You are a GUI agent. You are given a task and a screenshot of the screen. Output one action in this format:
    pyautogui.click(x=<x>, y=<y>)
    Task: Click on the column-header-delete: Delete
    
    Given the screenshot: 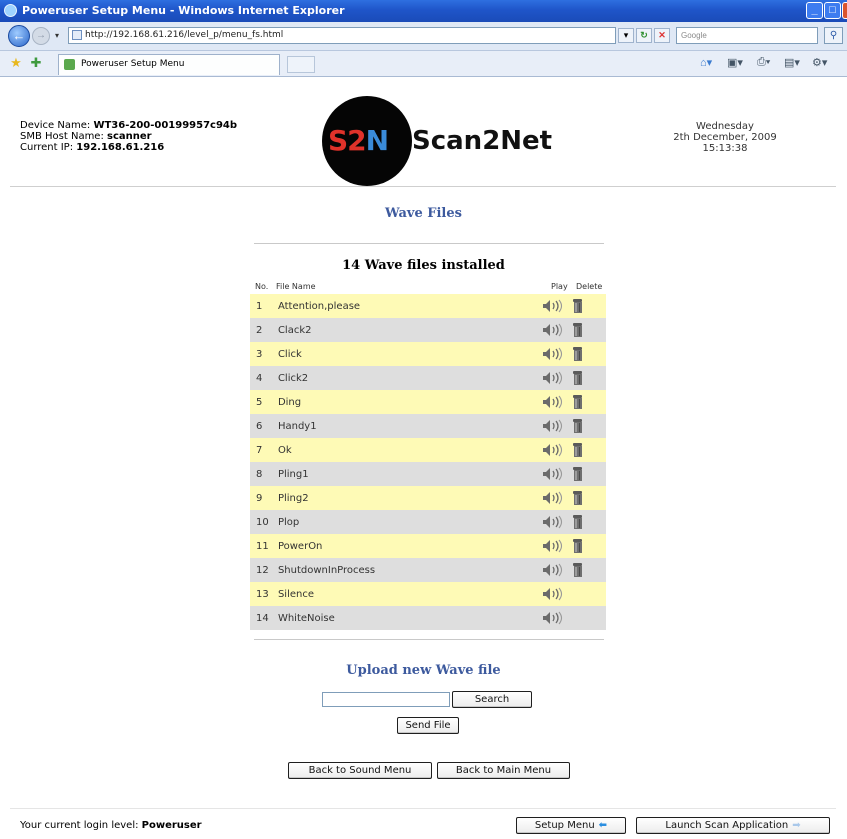 What is the action you would take?
    pyautogui.click(x=589, y=286)
    